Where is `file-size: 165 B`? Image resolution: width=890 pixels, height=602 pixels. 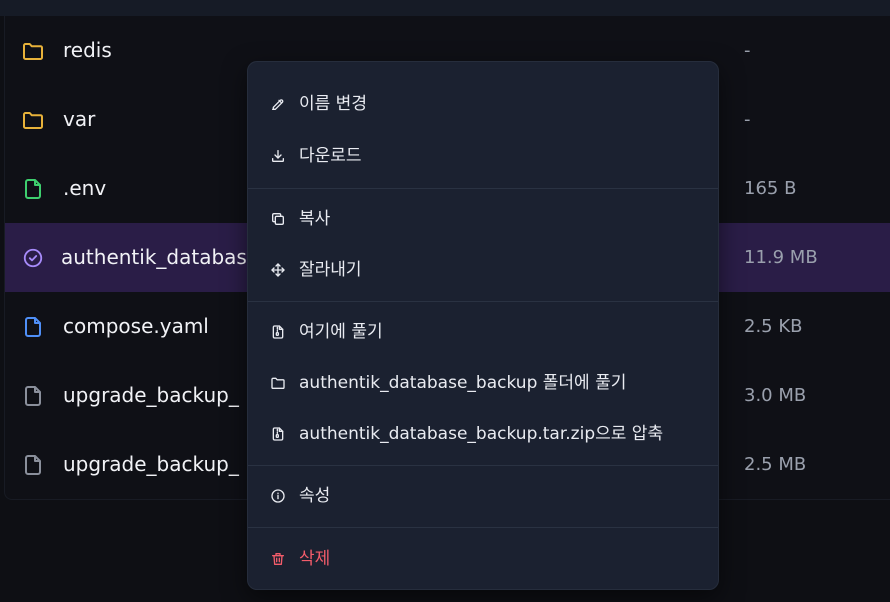
file-size: 165 B is located at coordinates (770, 188).